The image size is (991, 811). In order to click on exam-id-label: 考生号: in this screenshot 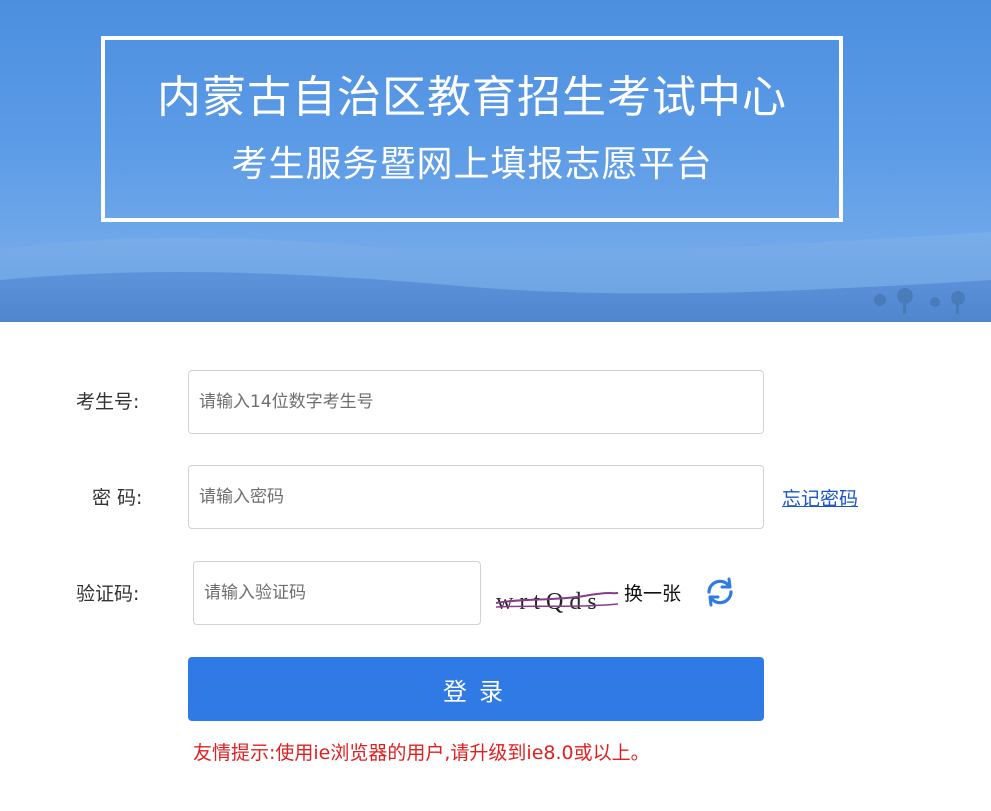, I will do `click(108, 402)`.